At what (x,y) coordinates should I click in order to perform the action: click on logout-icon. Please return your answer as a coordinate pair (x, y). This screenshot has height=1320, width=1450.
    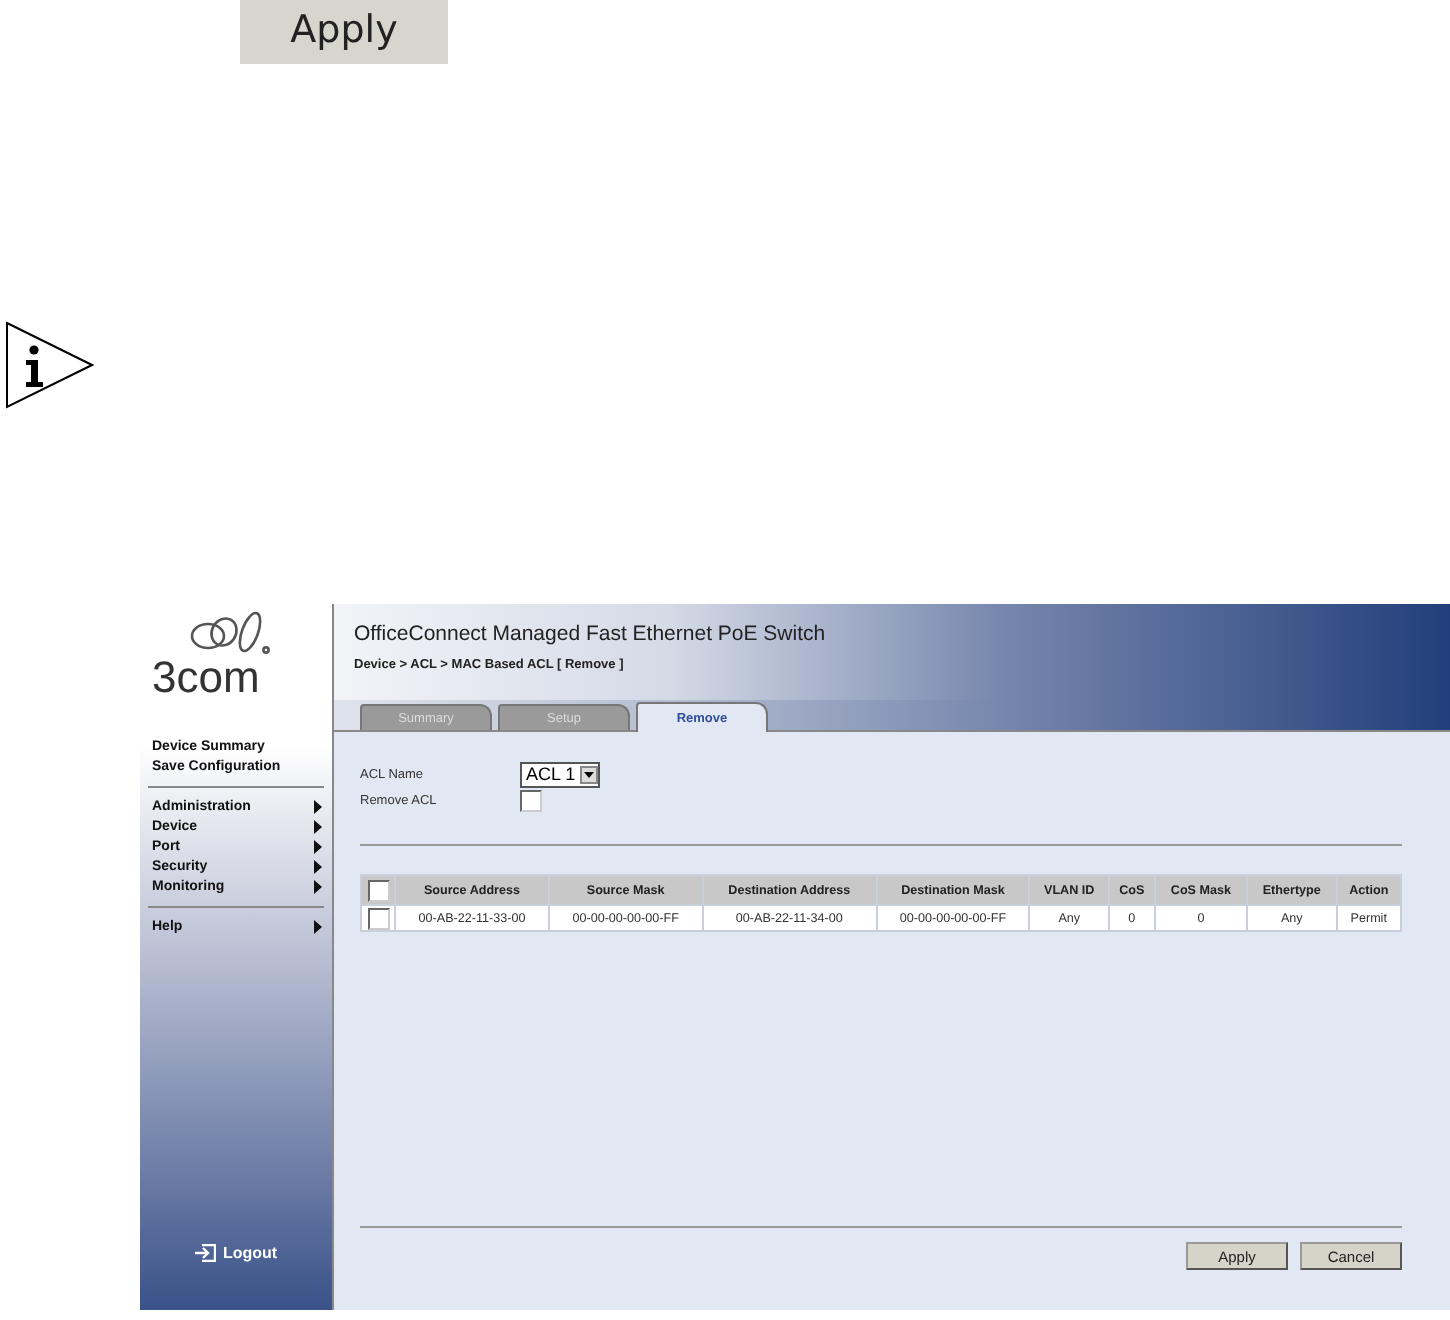
    Looking at the image, I should click on (205, 1253).